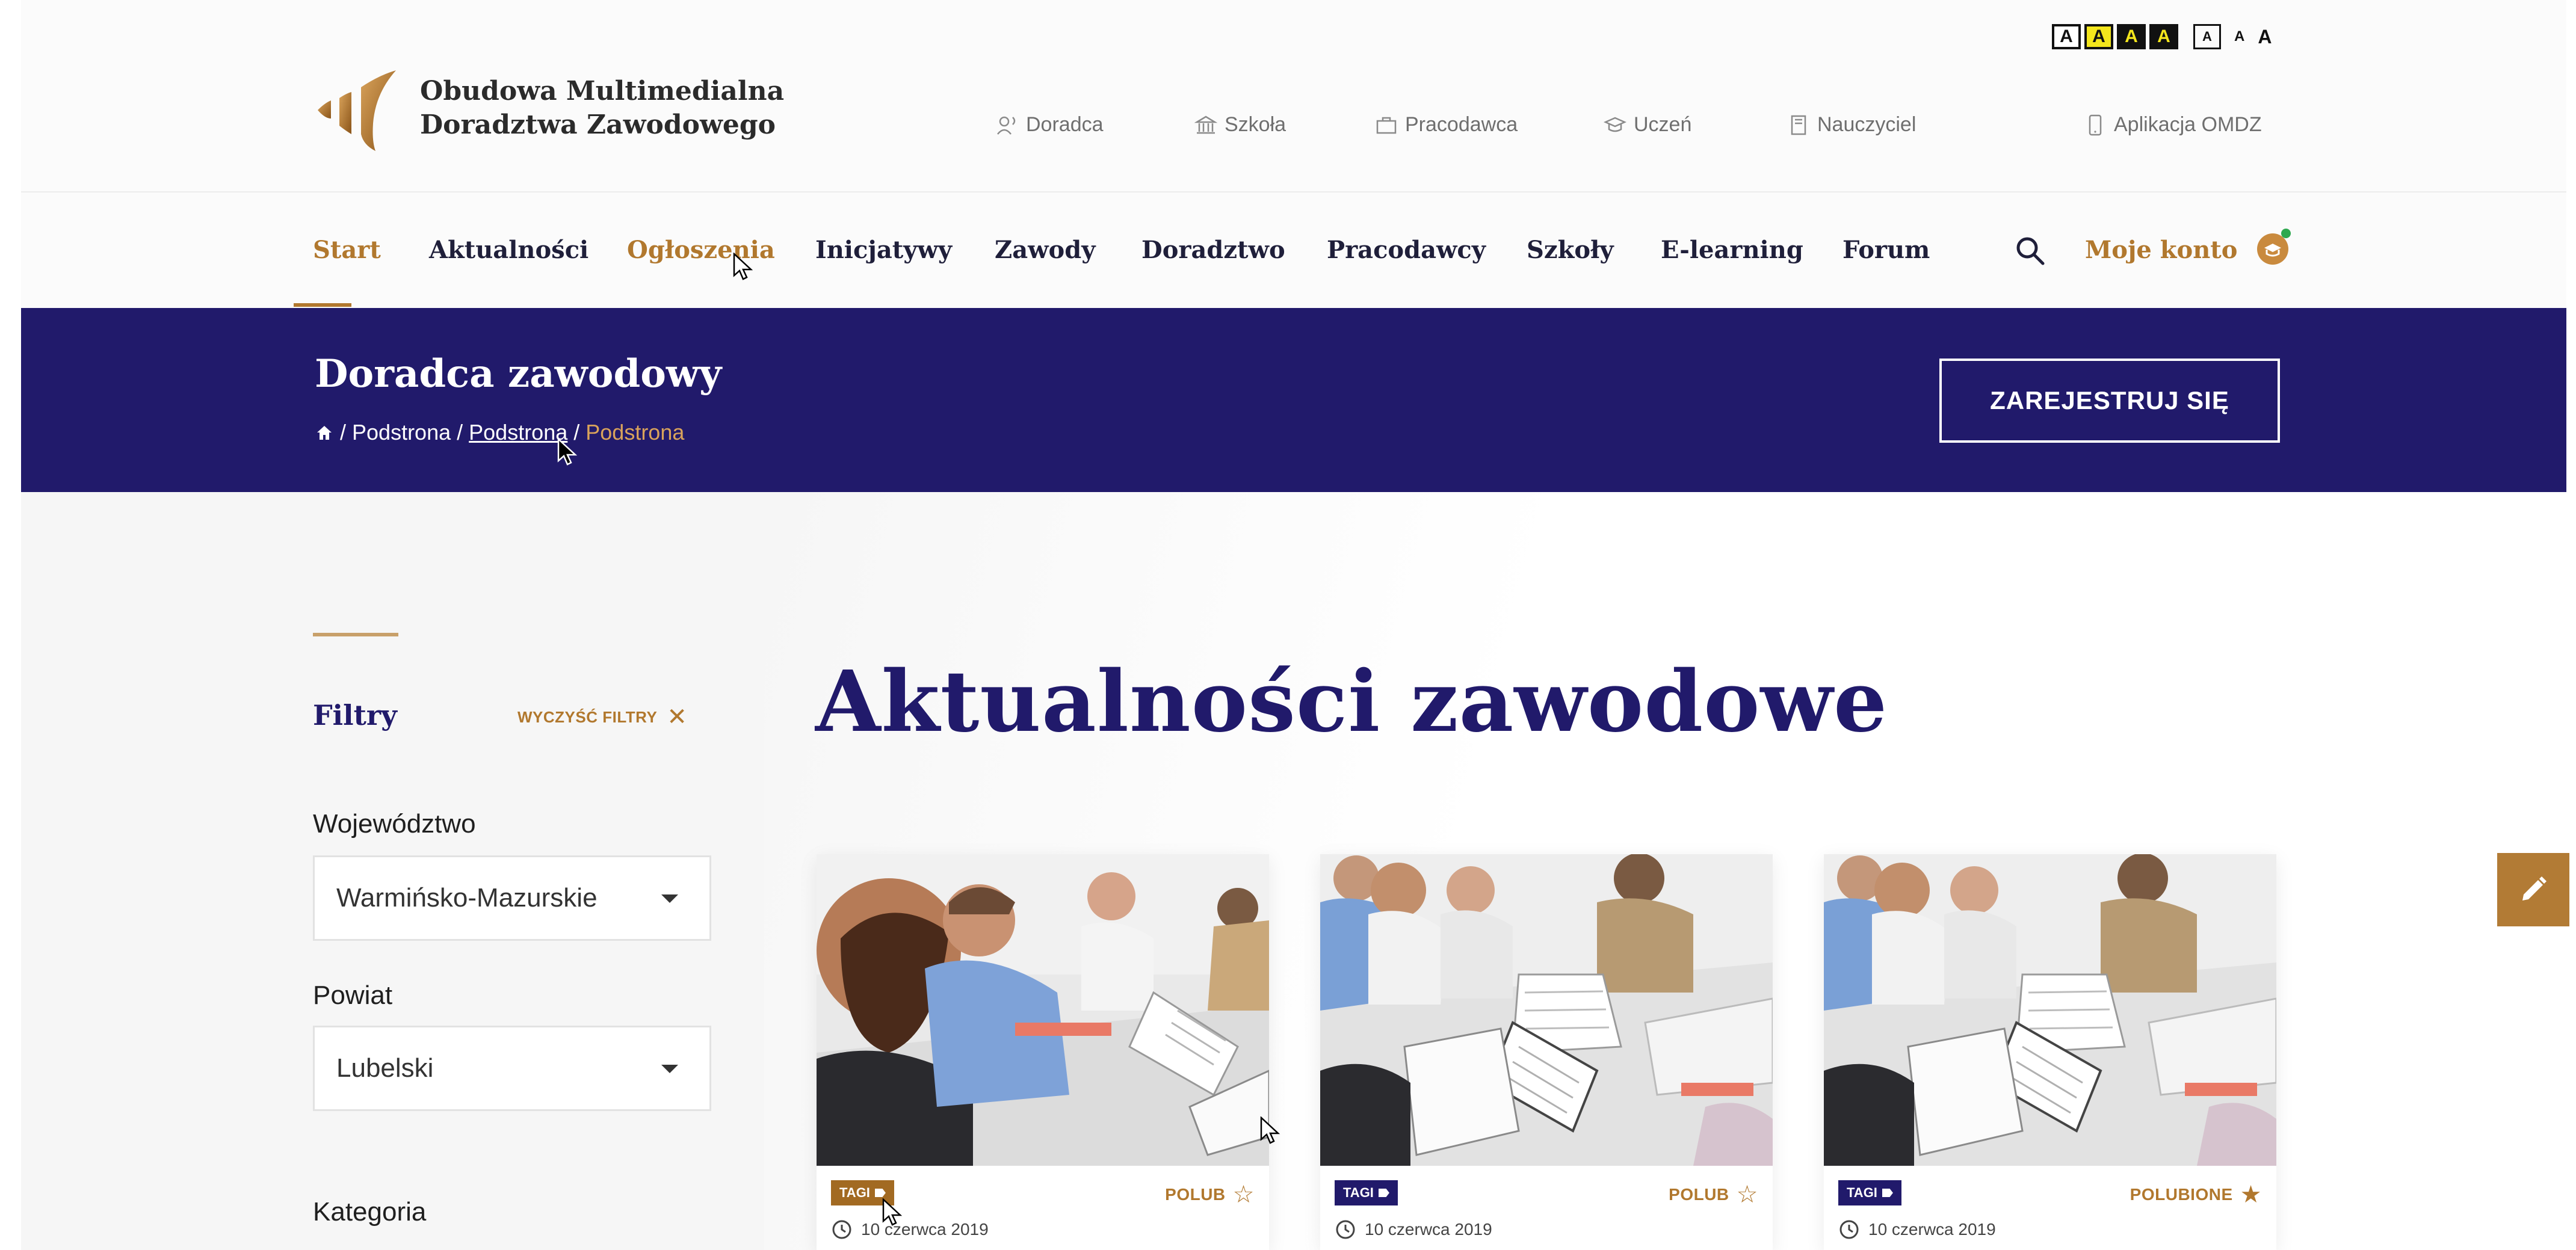  What do you see at coordinates (401, 433) in the screenshot?
I see `breadcrumb-item-1: Podstrona` at bounding box center [401, 433].